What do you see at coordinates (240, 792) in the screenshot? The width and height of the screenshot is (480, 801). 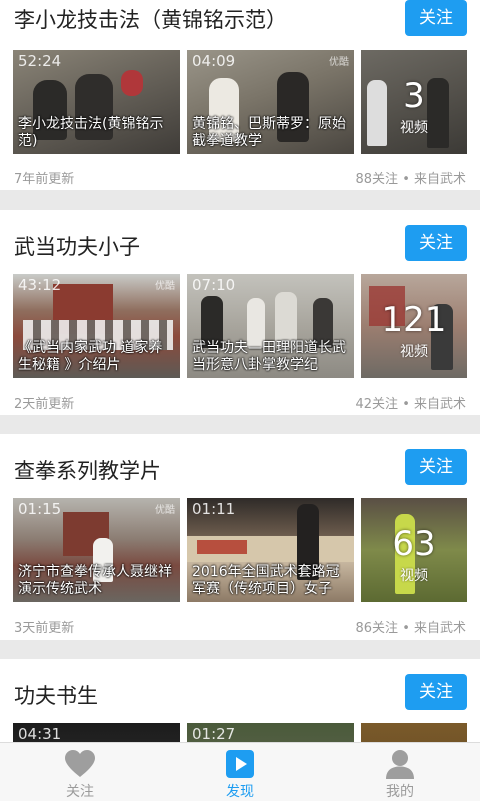 I see `tab-label: 发现` at bounding box center [240, 792].